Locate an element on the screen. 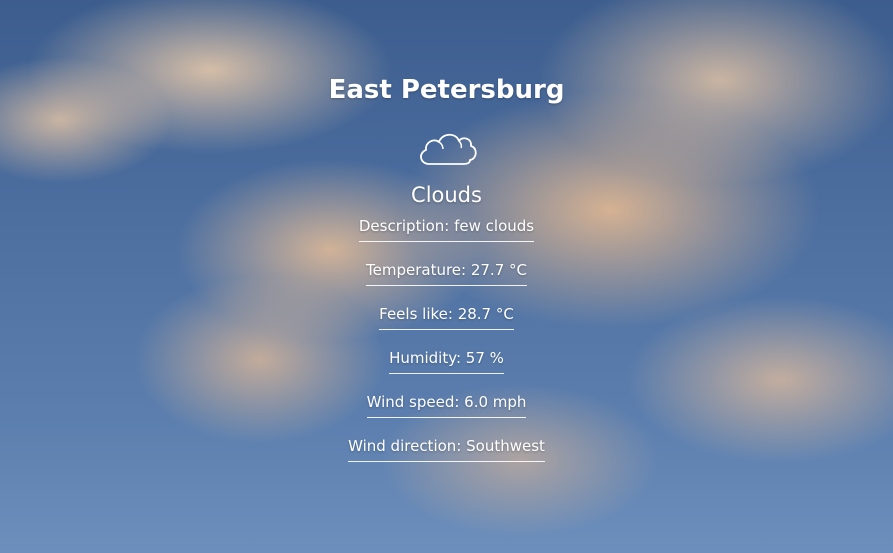 The height and width of the screenshot is (553, 893). humidity-row: Humidity: 57 % is located at coordinates (446, 360).